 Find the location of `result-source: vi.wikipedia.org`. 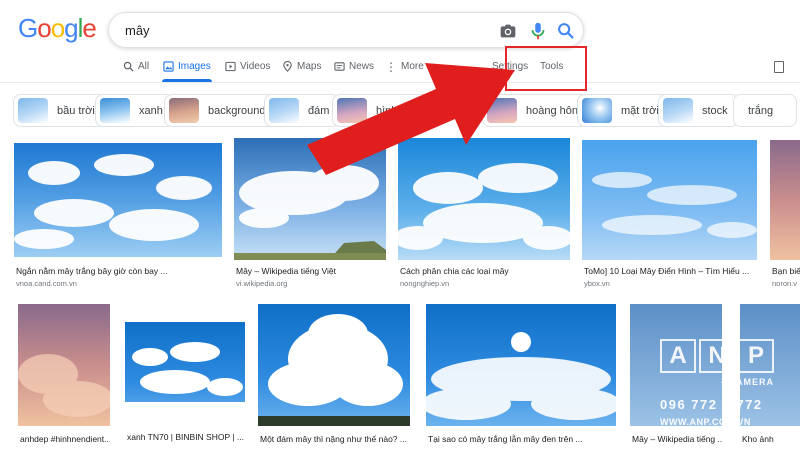

result-source: vi.wikipedia.org is located at coordinates (311, 283).